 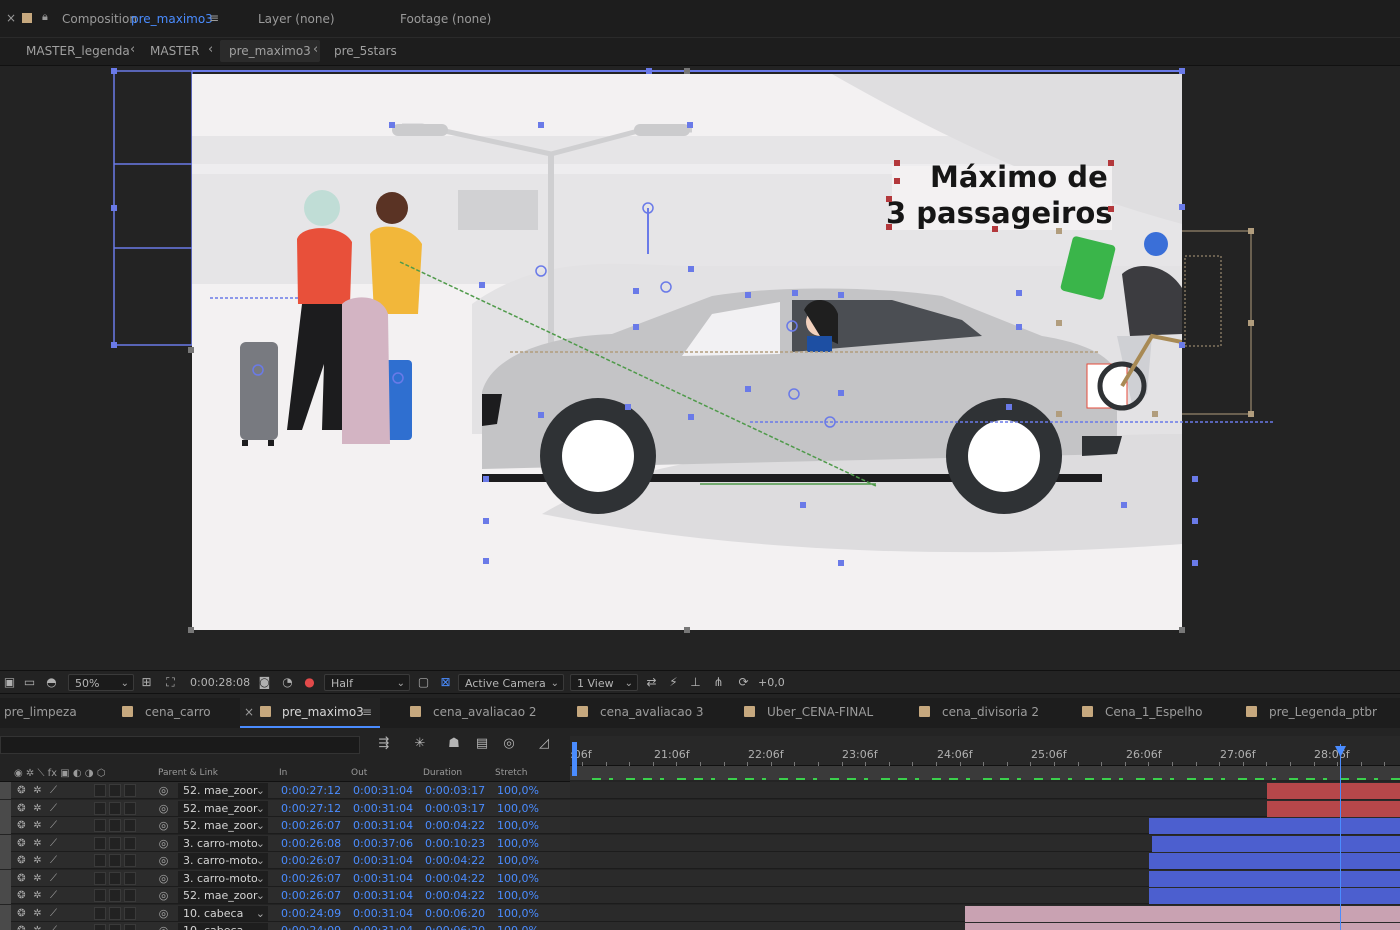 What do you see at coordinates (11, 18) in the screenshot?
I see `close-panel-icon: ×` at bounding box center [11, 18].